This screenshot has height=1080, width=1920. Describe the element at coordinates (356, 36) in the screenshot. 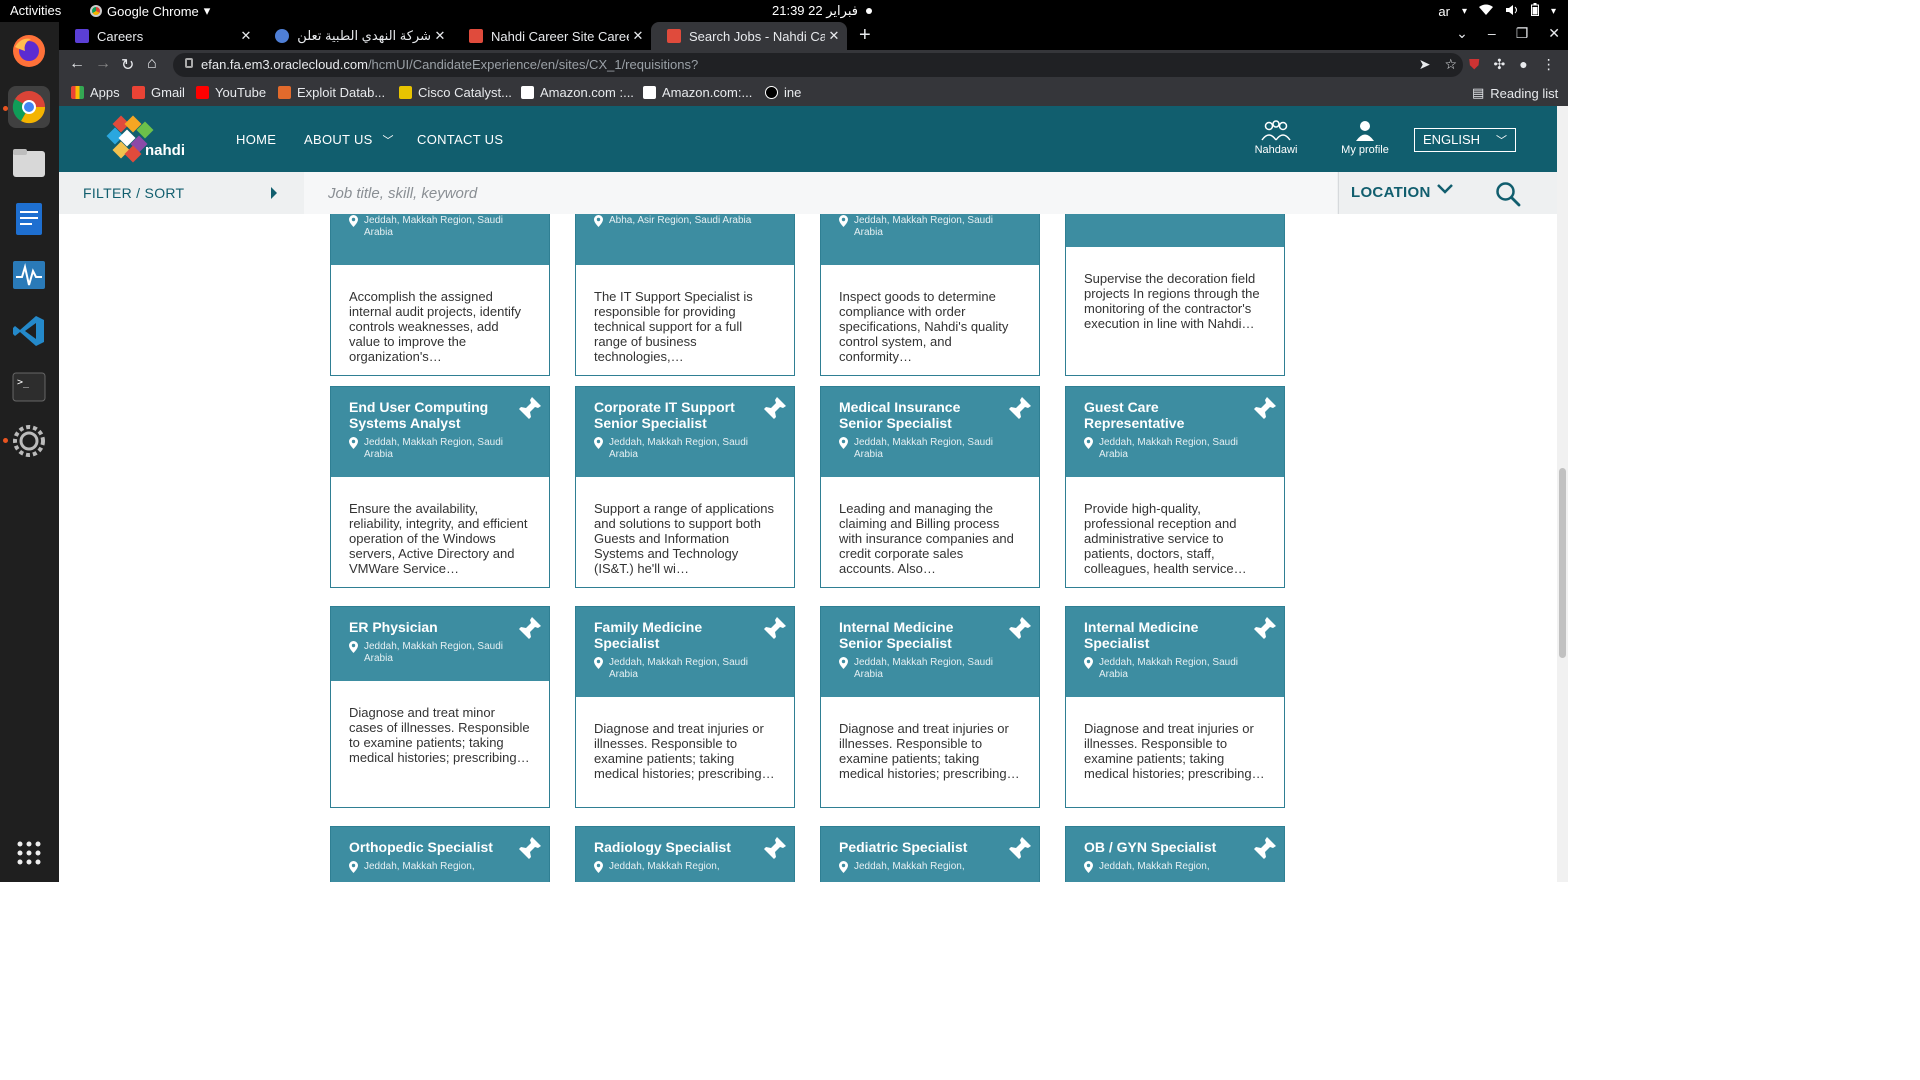

I see `tab-nahdi-news: شركة النهدي الطبية تعلن بدء ✕` at that location.